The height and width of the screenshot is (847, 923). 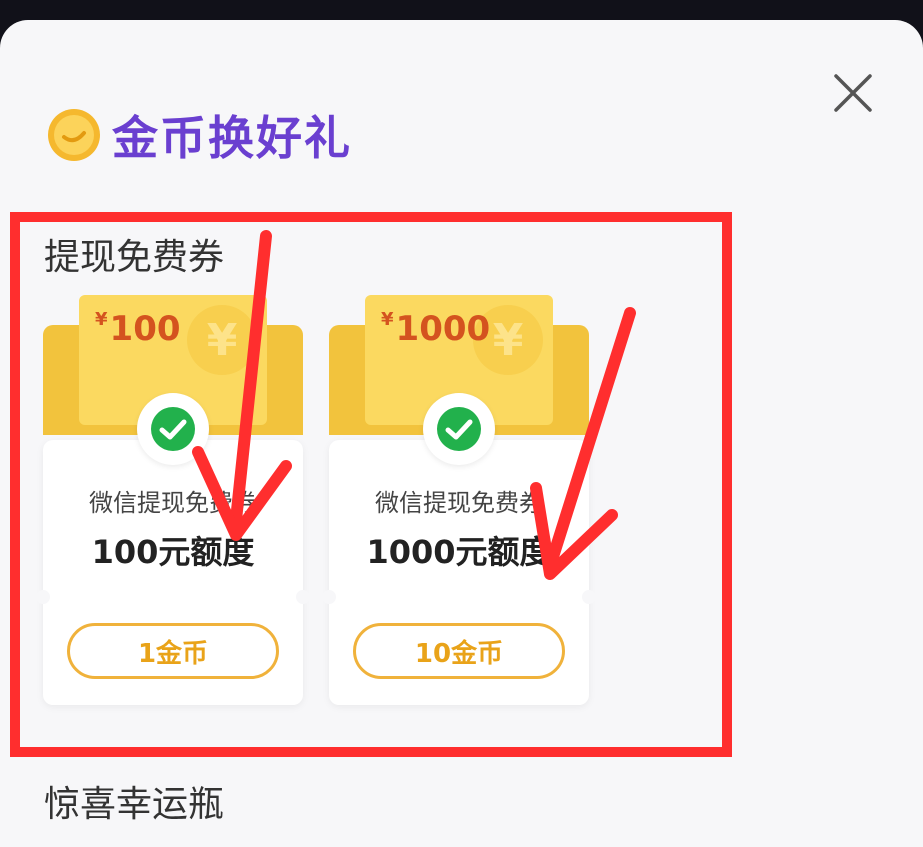 I want to click on coupon-amount: ¥1000, so click(x=436, y=329).